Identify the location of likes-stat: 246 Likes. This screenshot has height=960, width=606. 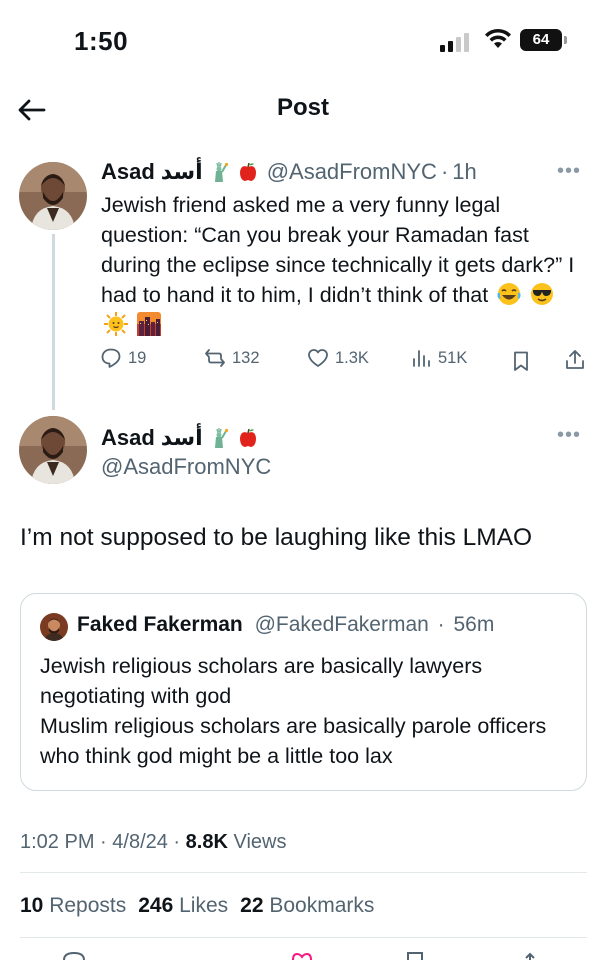
(183, 905).